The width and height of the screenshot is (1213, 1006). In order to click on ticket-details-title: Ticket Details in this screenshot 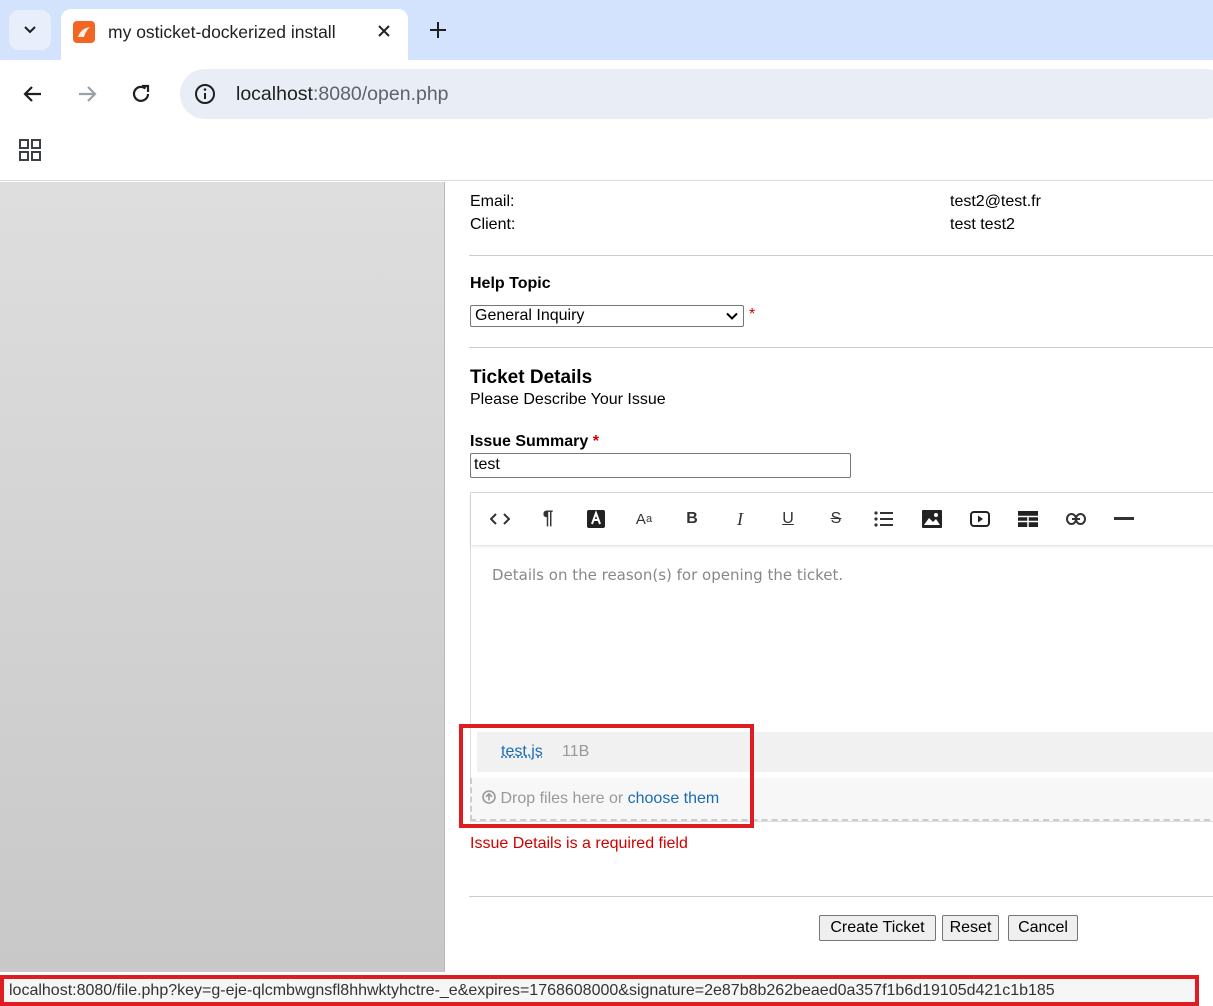, I will do `click(531, 377)`.